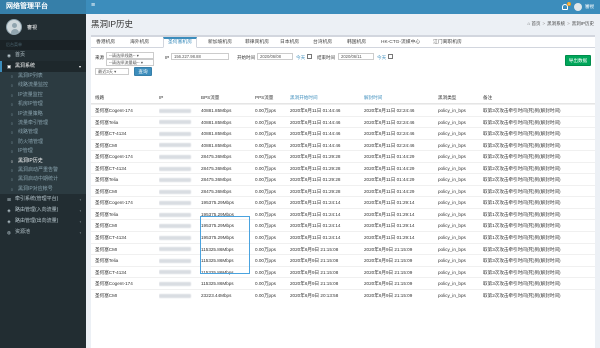 The width and height of the screenshot is (600, 348). Describe the element at coordinates (578, 60) in the screenshot. I see `export-button: 导出数据` at that location.